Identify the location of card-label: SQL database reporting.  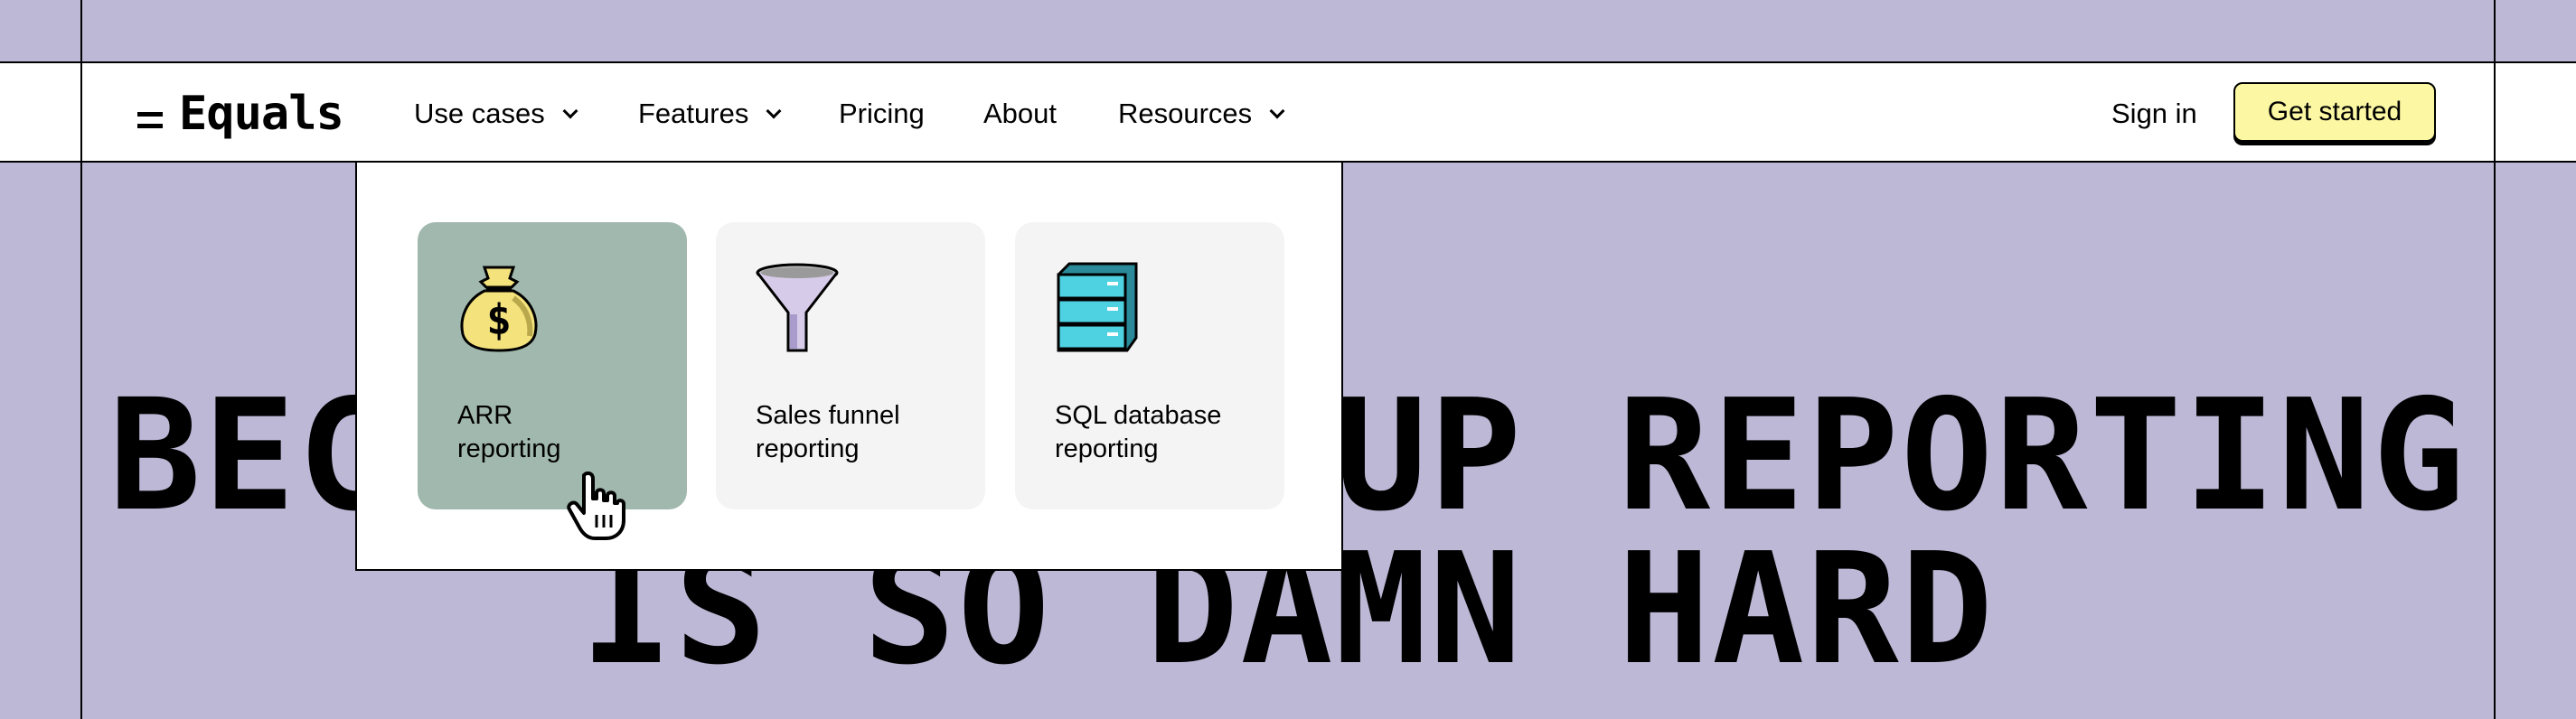
(1139, 432).